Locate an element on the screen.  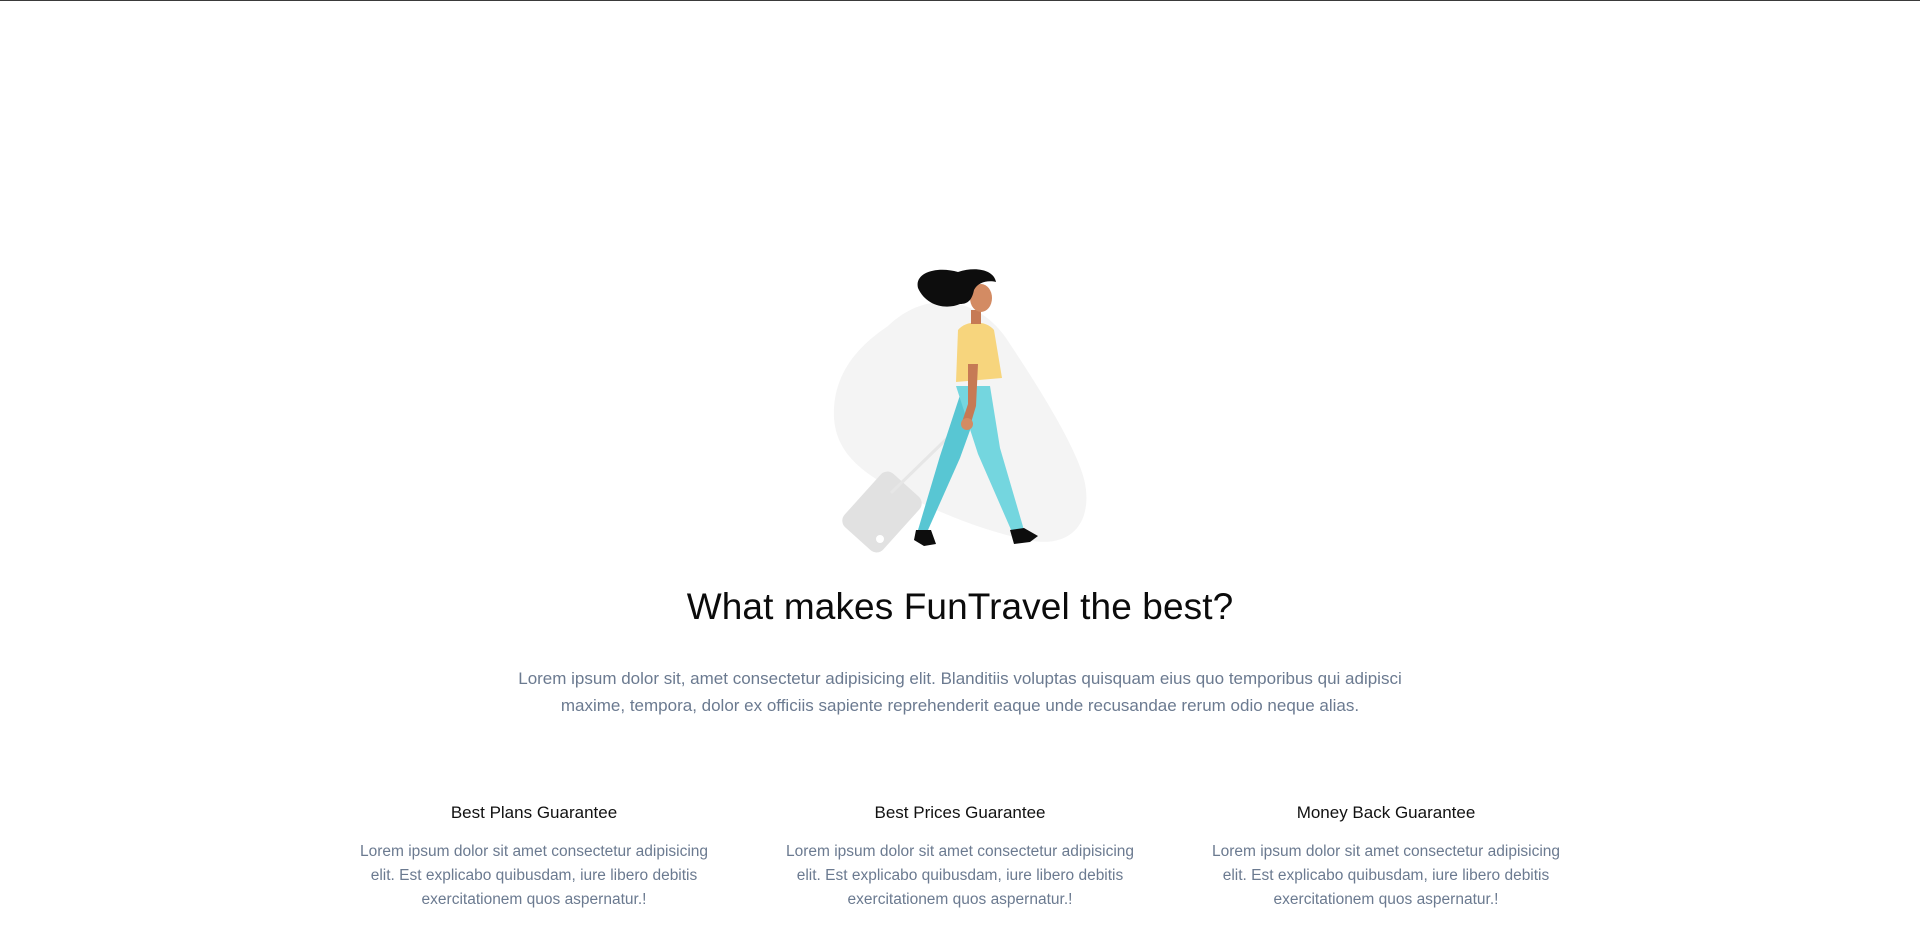
feature-title: Best Prices Guarantee is located at coordinates (960, 812).